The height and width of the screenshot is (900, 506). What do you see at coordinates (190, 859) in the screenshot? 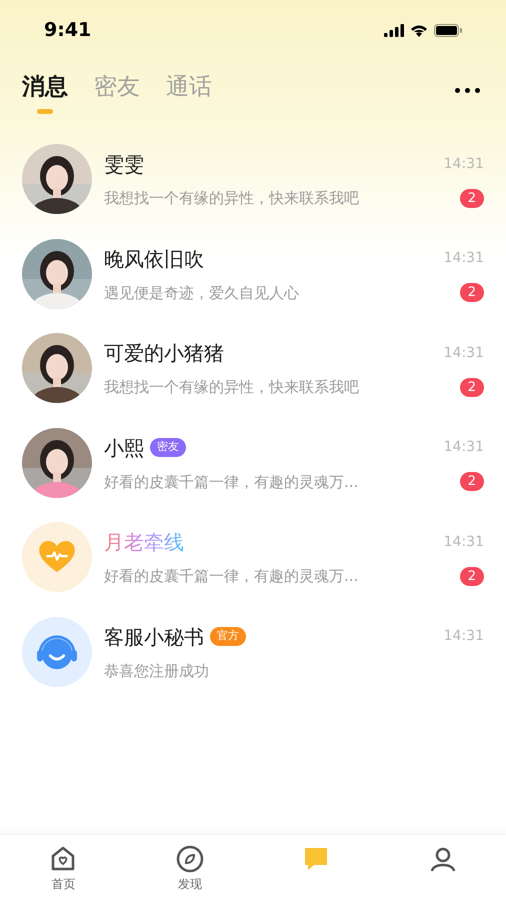
I see `compass-icon` at bounding box center [190, 859].